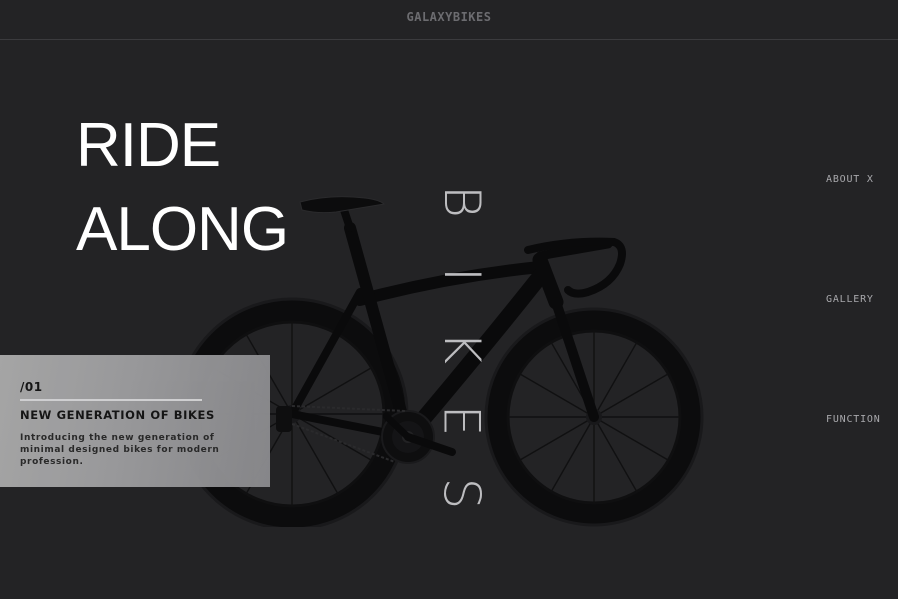 The width and height of the screenshot is (898, 599). What do you see at coordinates (850, 179) in the screenshot?
I see `nav-item-about: ABOUT X` at bounding box center [850, 179].